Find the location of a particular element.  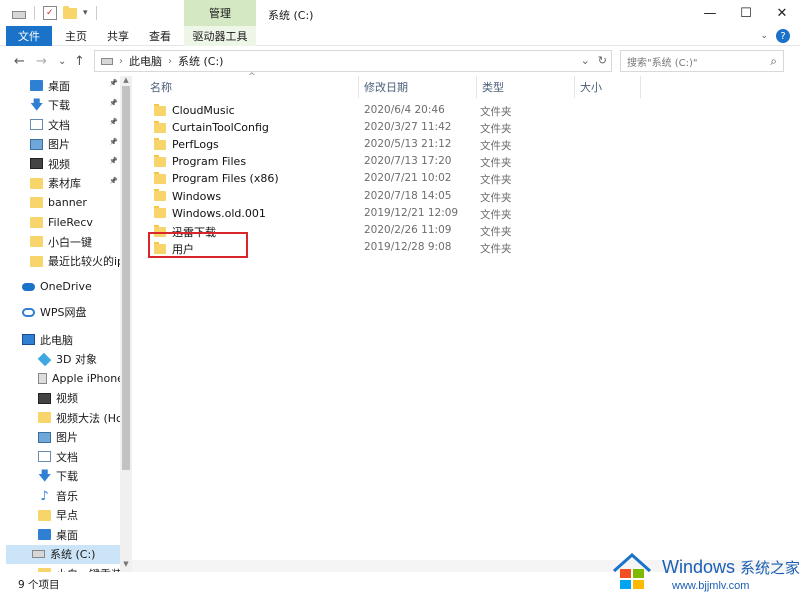

search-input: 搜索"系统 (C:)" ⌕ is located at coordinates (702, 61).